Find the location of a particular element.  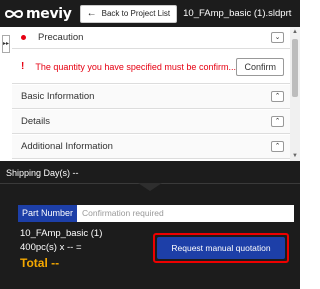

scrollbar-thumb is located at coordinates (295, 68).